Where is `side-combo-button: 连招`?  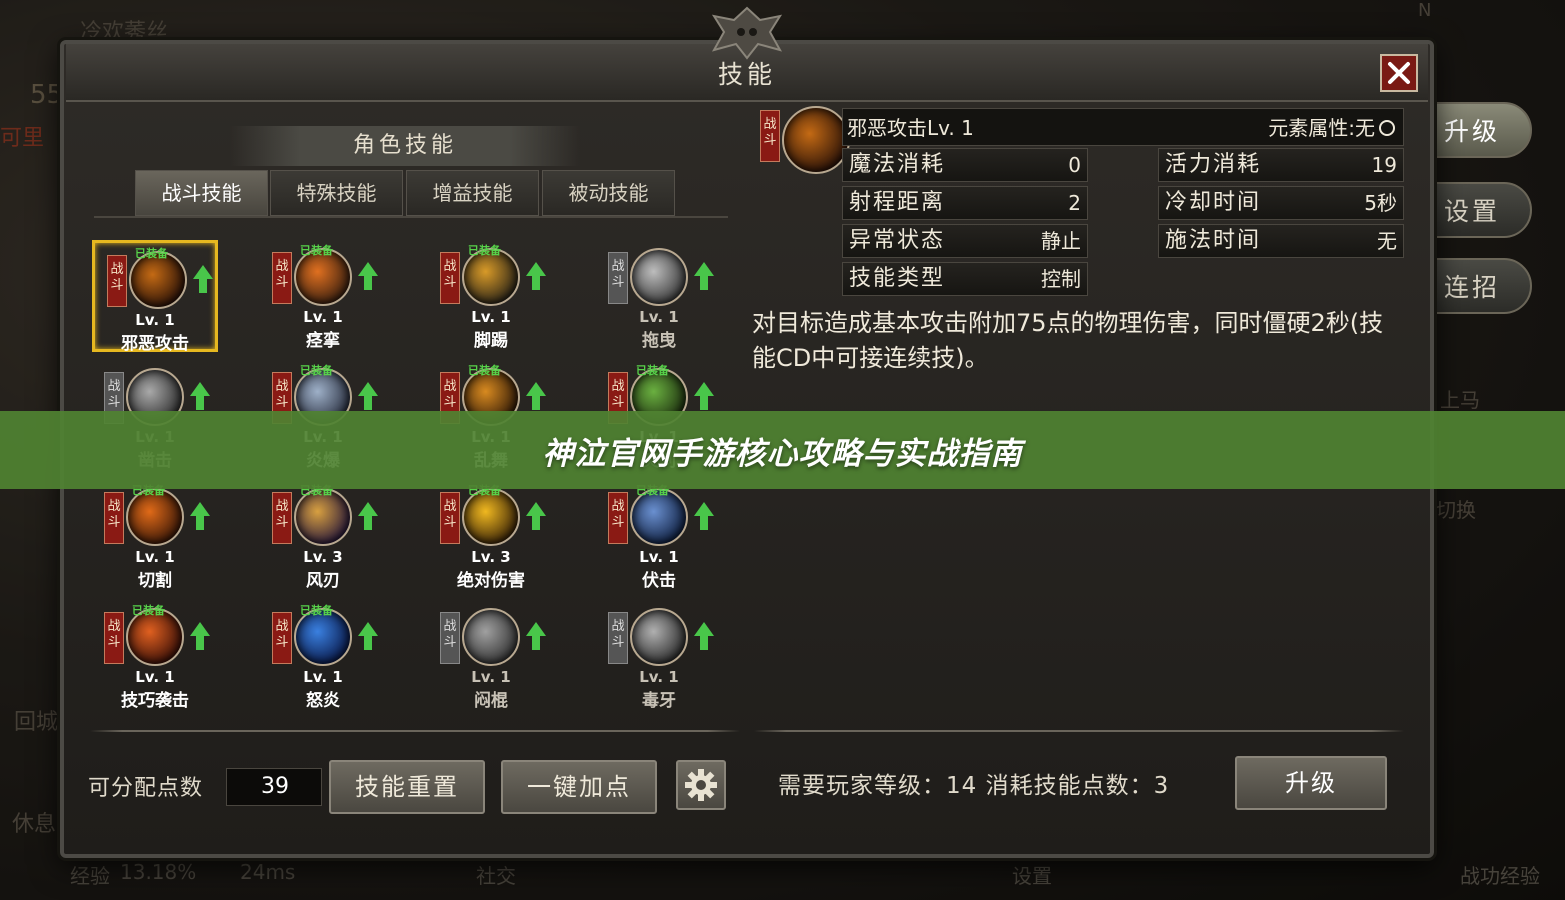 side-combo-button: 连招 is located at coordinates (1482, 286).